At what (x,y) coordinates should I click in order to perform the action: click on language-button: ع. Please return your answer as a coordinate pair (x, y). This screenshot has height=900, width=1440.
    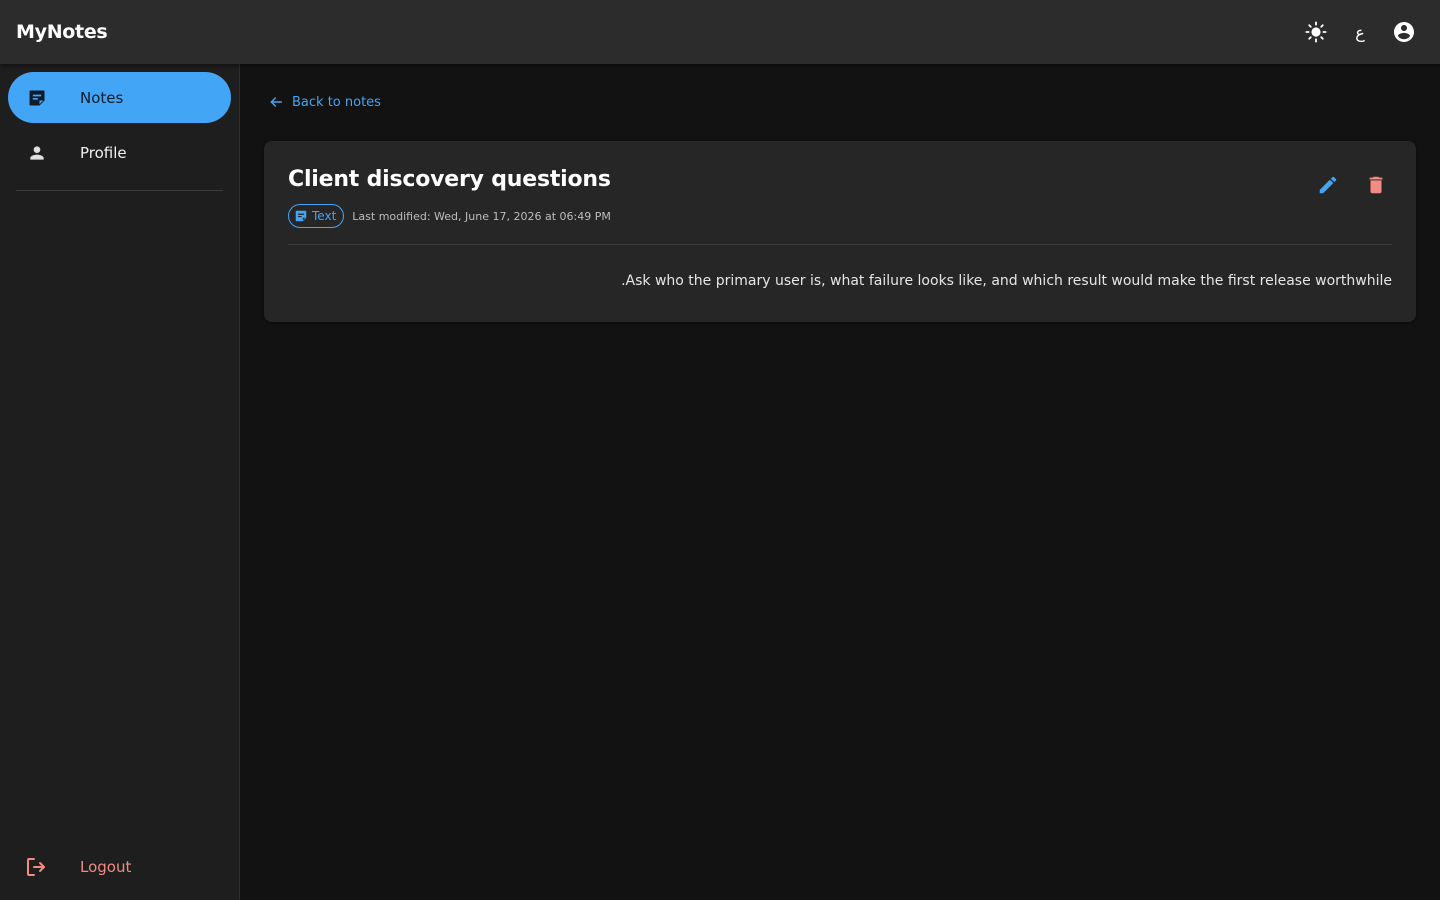
    Looking at the image, I should click on (1360, 32).